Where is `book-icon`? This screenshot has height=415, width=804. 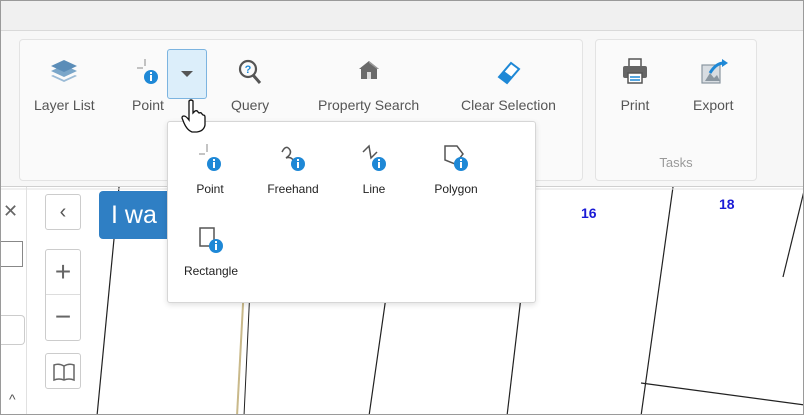 book-icon is located at coordinates (64, 372).